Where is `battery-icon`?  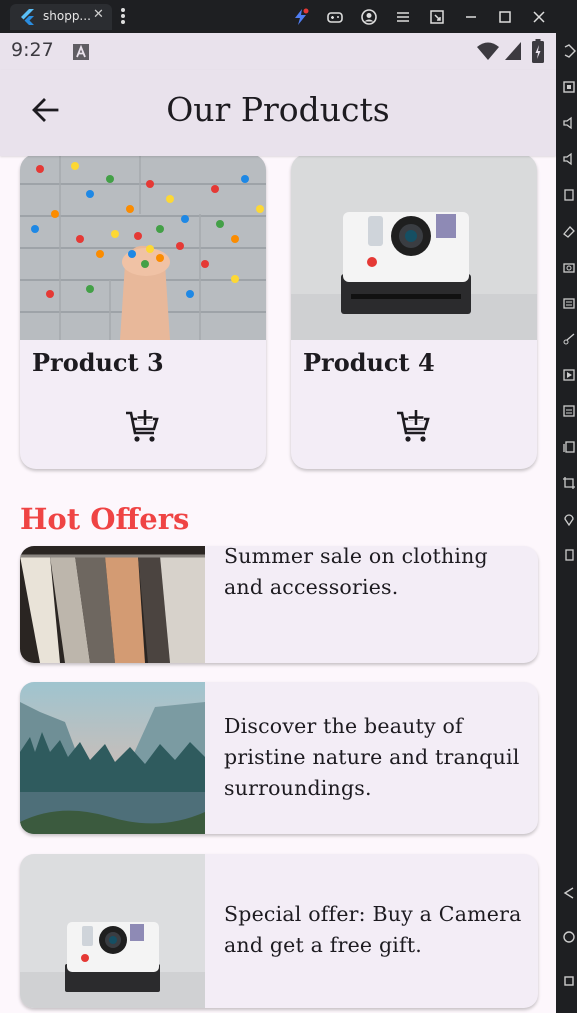 battery-icon is located at coordinates (538, 51).